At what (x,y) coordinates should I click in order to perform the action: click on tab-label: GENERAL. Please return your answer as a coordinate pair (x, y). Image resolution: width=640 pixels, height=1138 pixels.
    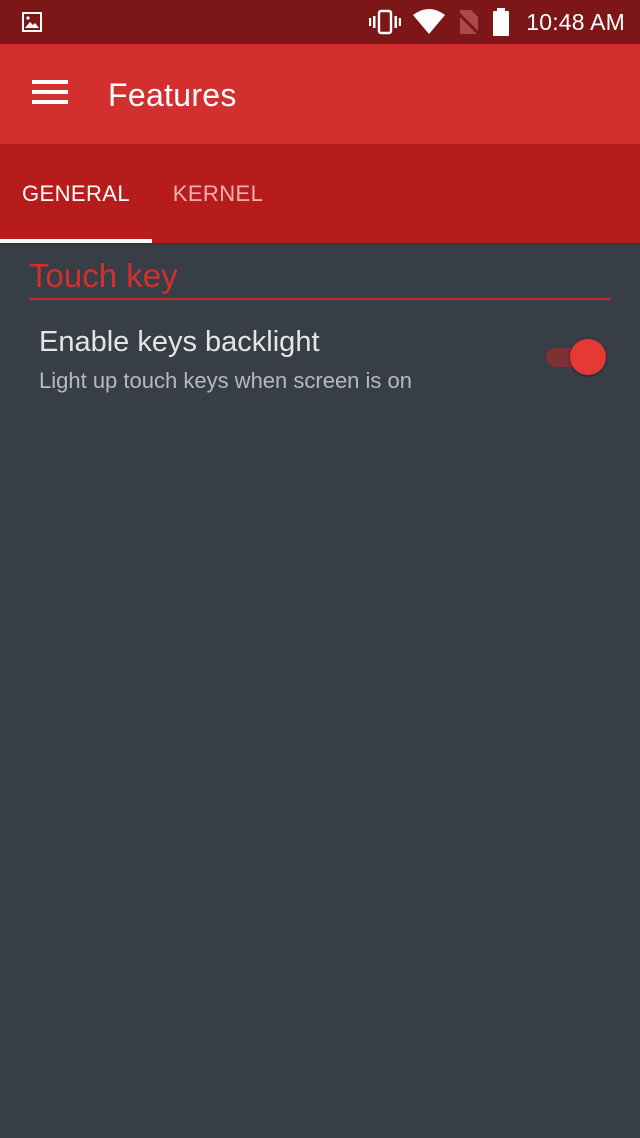
    Looking at the image, I should click on (76, 193).